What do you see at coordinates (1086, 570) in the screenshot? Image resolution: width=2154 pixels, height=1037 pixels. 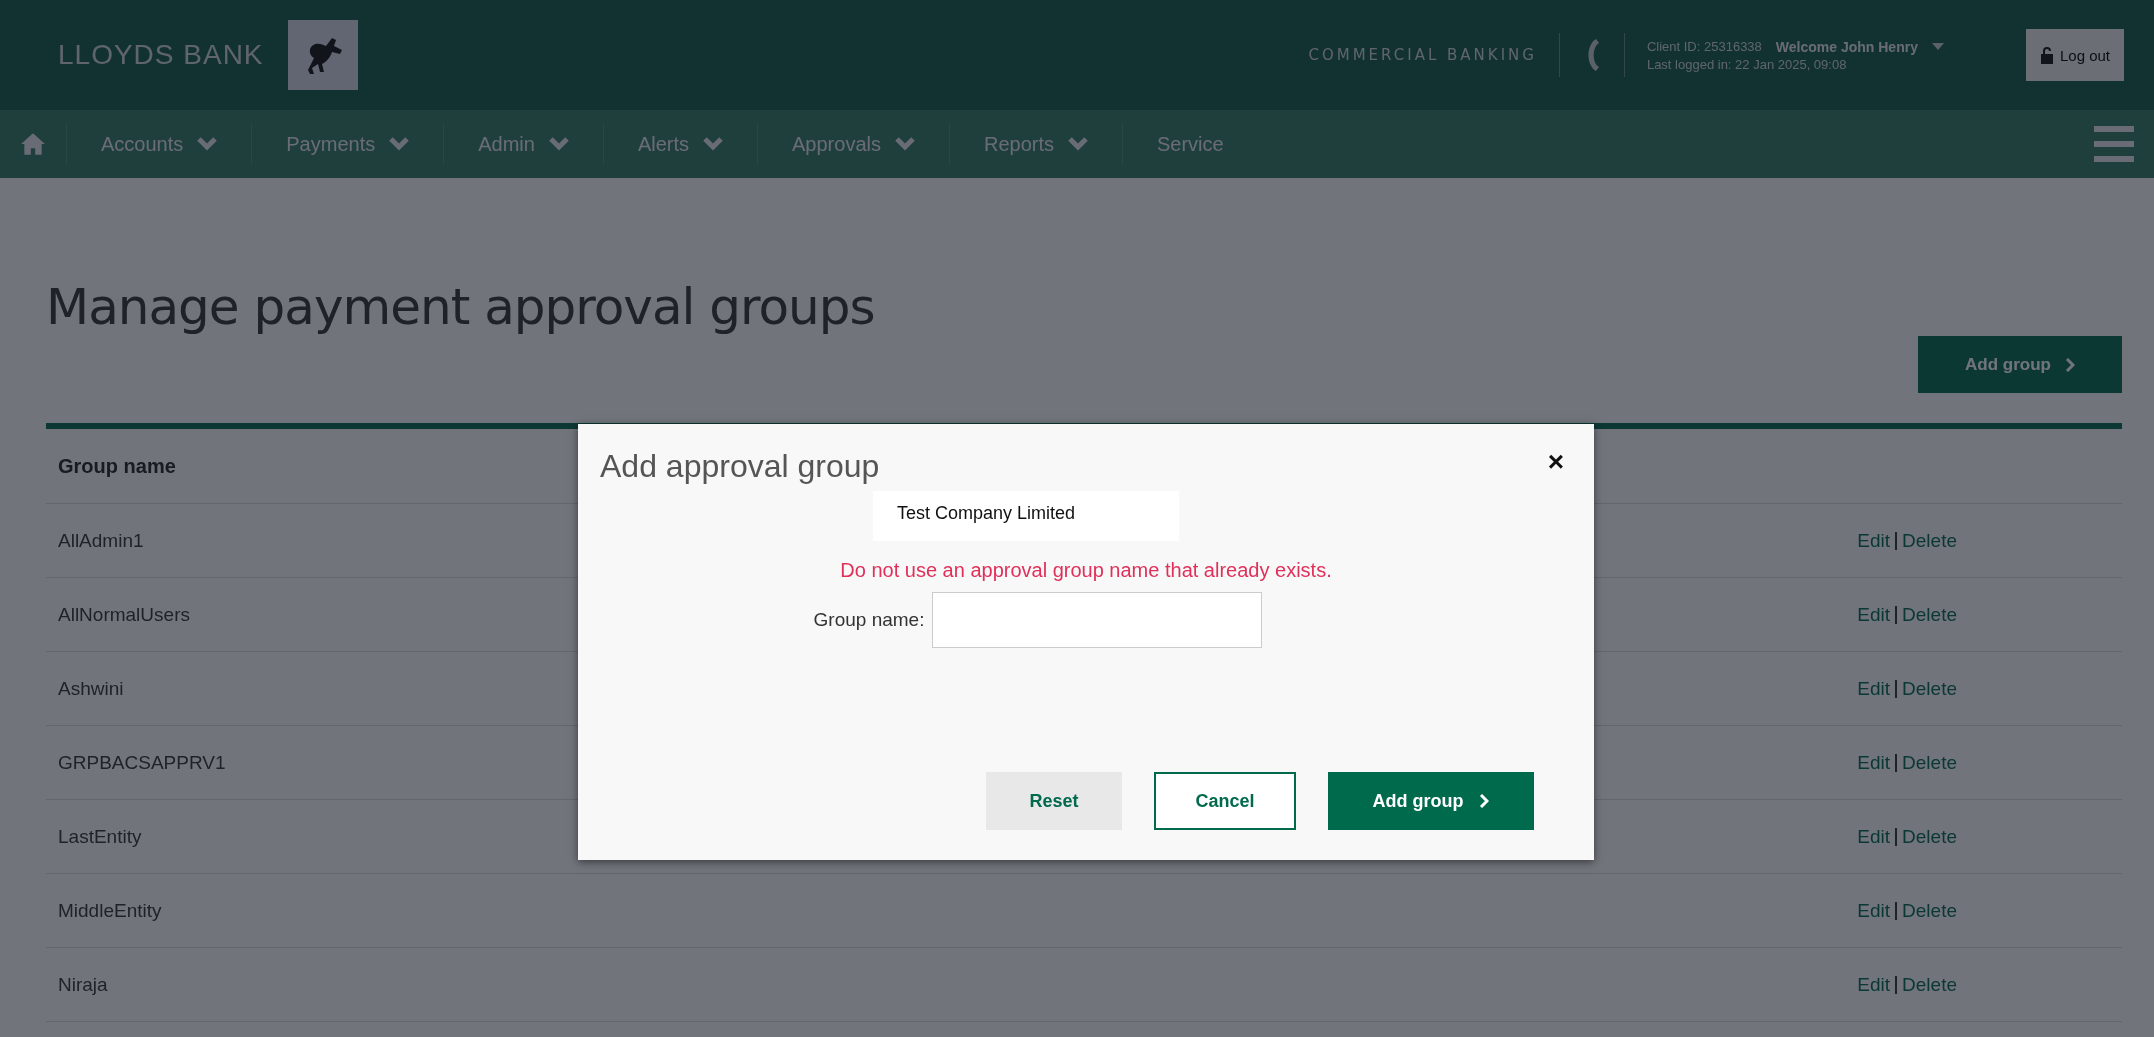 I see `warning-message: Do not use an approval group name that already exists.` at bounding box center [1086, 570].